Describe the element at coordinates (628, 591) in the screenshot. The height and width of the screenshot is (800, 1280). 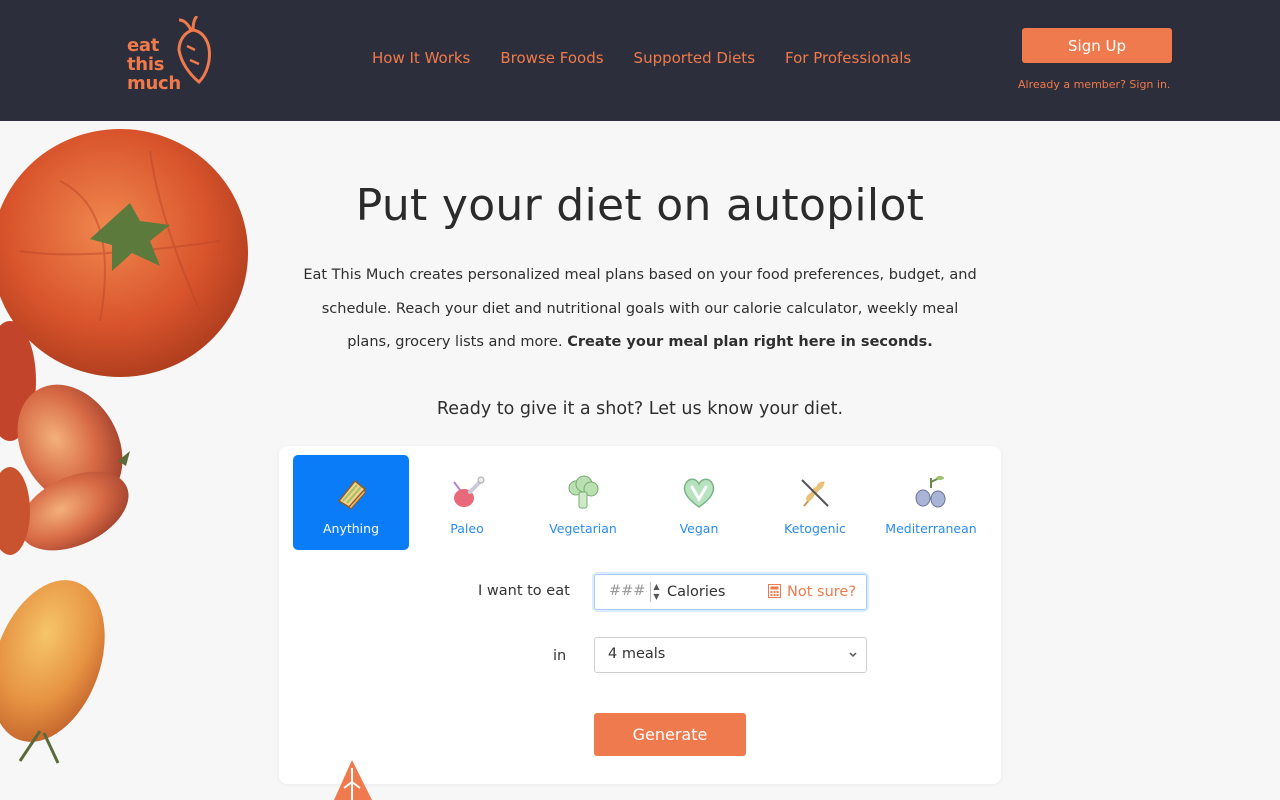
I see `calories-input` at that location.